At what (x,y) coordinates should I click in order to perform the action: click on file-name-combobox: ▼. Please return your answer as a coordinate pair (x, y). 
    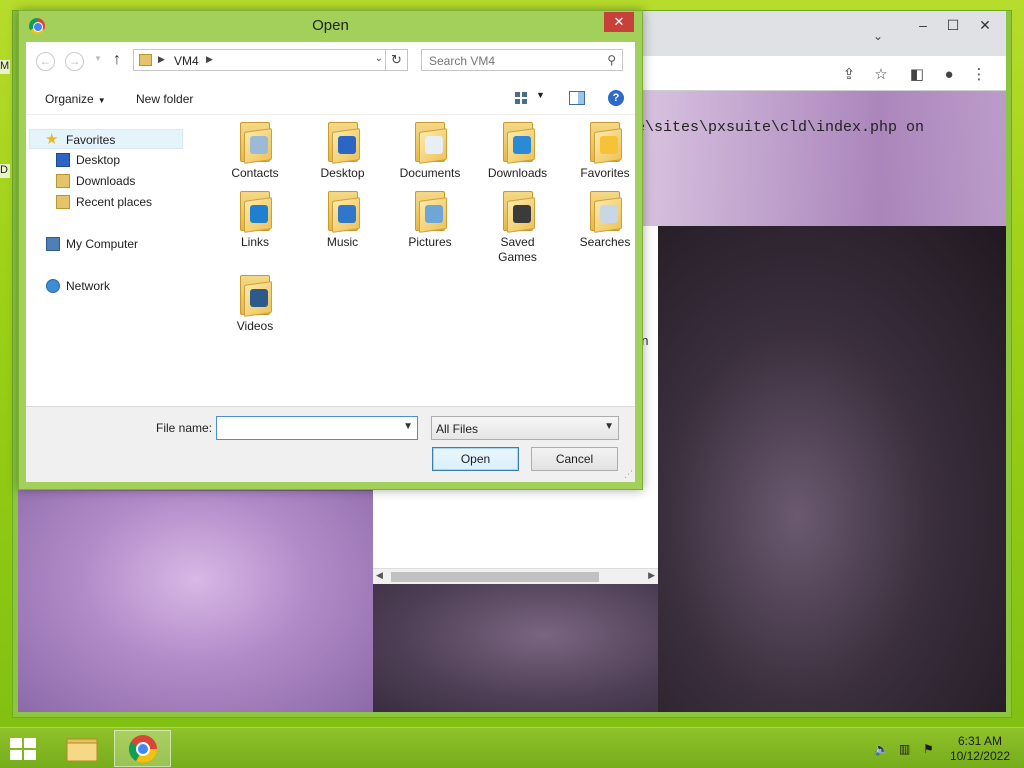
    Looking at the image, I should click on (317, 428).